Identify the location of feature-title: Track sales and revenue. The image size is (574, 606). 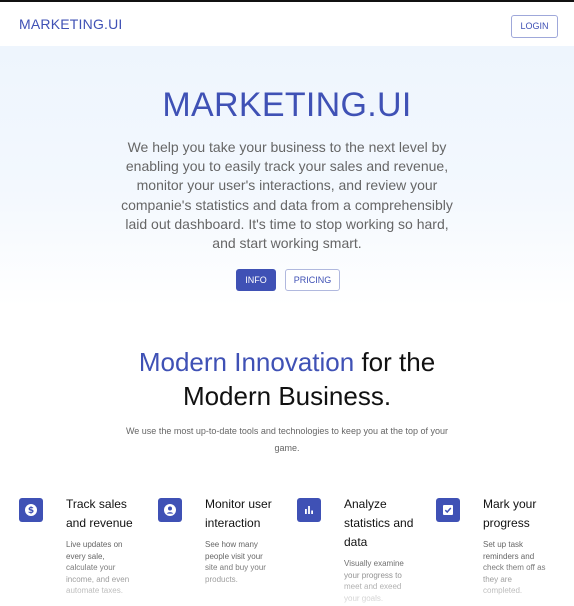
(99, 513).